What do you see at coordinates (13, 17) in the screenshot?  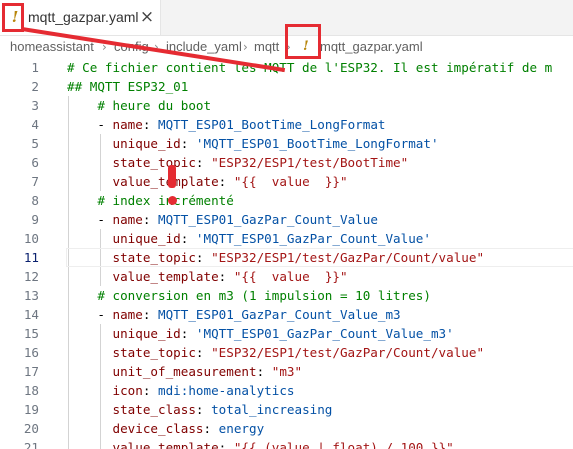 I see `annotation-box-tab` at bounding box center [13, 17].